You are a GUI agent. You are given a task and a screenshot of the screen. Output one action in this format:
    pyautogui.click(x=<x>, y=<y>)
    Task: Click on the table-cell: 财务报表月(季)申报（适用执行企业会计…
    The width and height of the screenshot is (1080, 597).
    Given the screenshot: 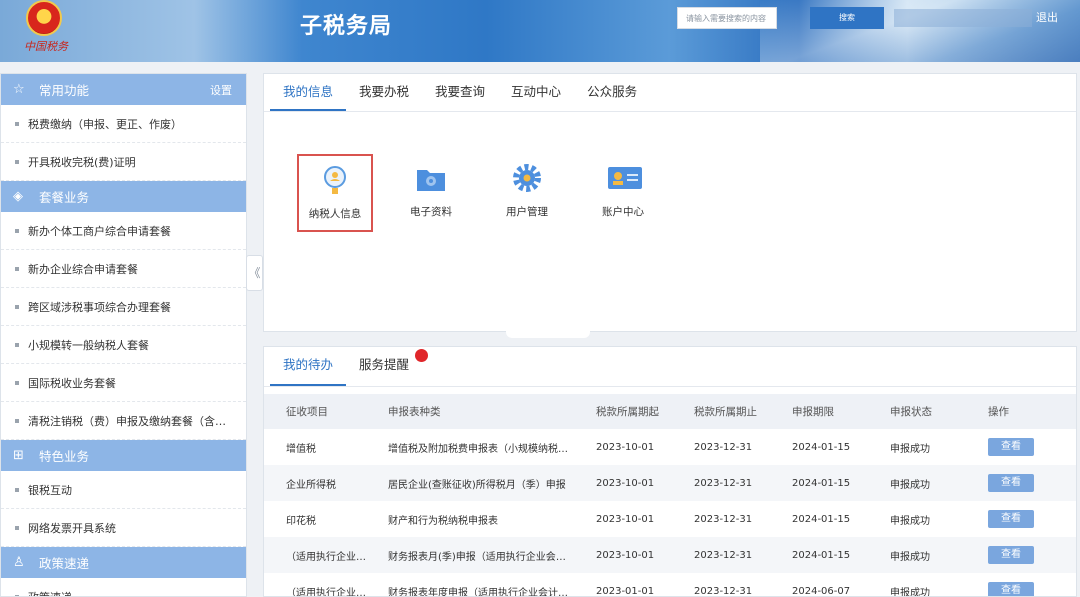 What is the action you would take?
    pyautogui.click(x=470, y=555)
    